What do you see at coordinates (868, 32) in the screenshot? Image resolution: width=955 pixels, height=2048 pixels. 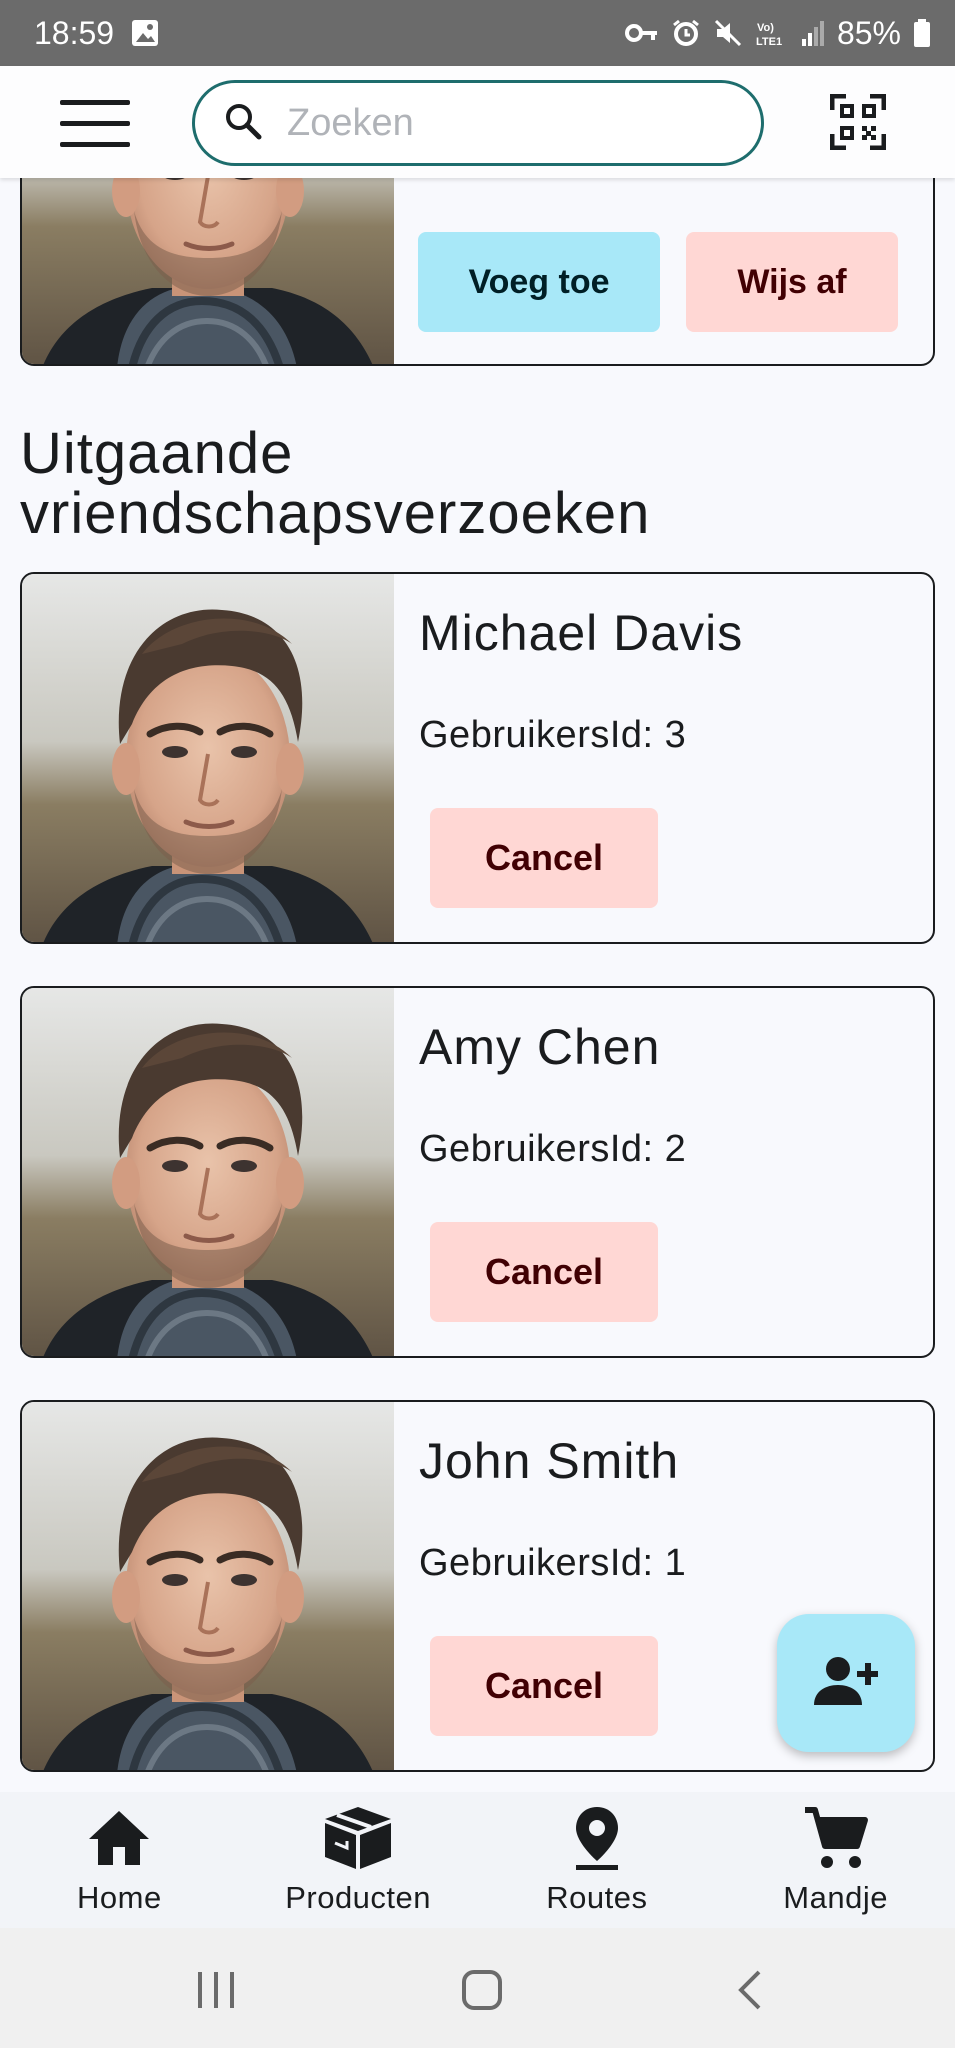 I see `battery-percent: 85%` at bounding box center [868, 32].